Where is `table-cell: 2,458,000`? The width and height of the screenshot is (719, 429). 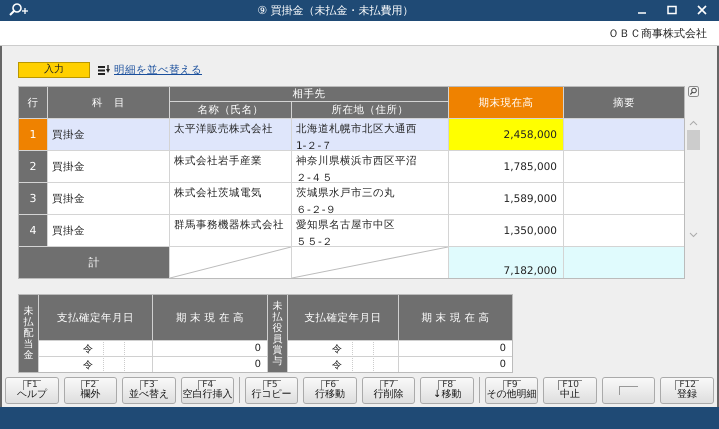 table-cell: 2,458,000 is located at coordinates (506, 134).